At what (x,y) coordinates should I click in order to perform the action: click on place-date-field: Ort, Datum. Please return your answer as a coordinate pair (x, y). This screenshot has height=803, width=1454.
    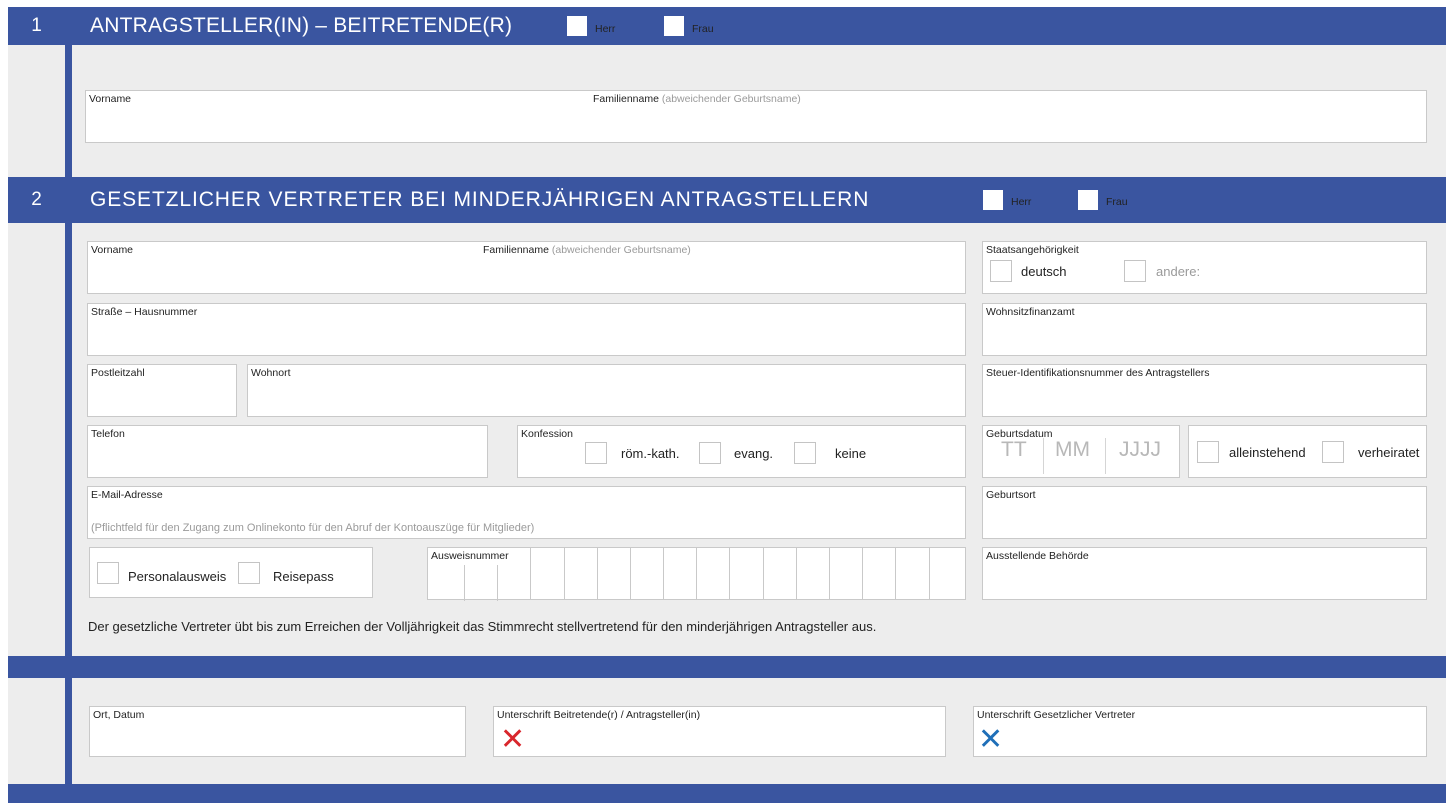
    Looking at the image, I should click on (277, 731).